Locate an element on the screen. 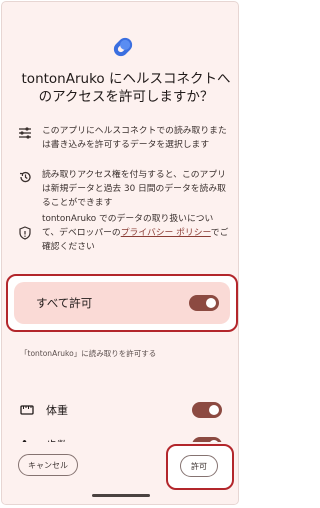  history-icon is located at coordinates (25, 177).